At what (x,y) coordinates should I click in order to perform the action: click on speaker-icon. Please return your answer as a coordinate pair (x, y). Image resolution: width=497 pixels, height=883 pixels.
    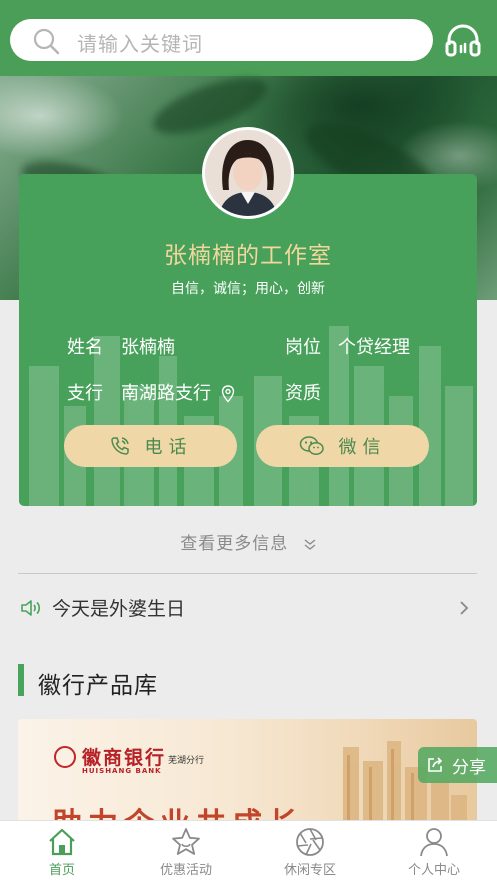
    Looking at the image, I should click on (31, 608).